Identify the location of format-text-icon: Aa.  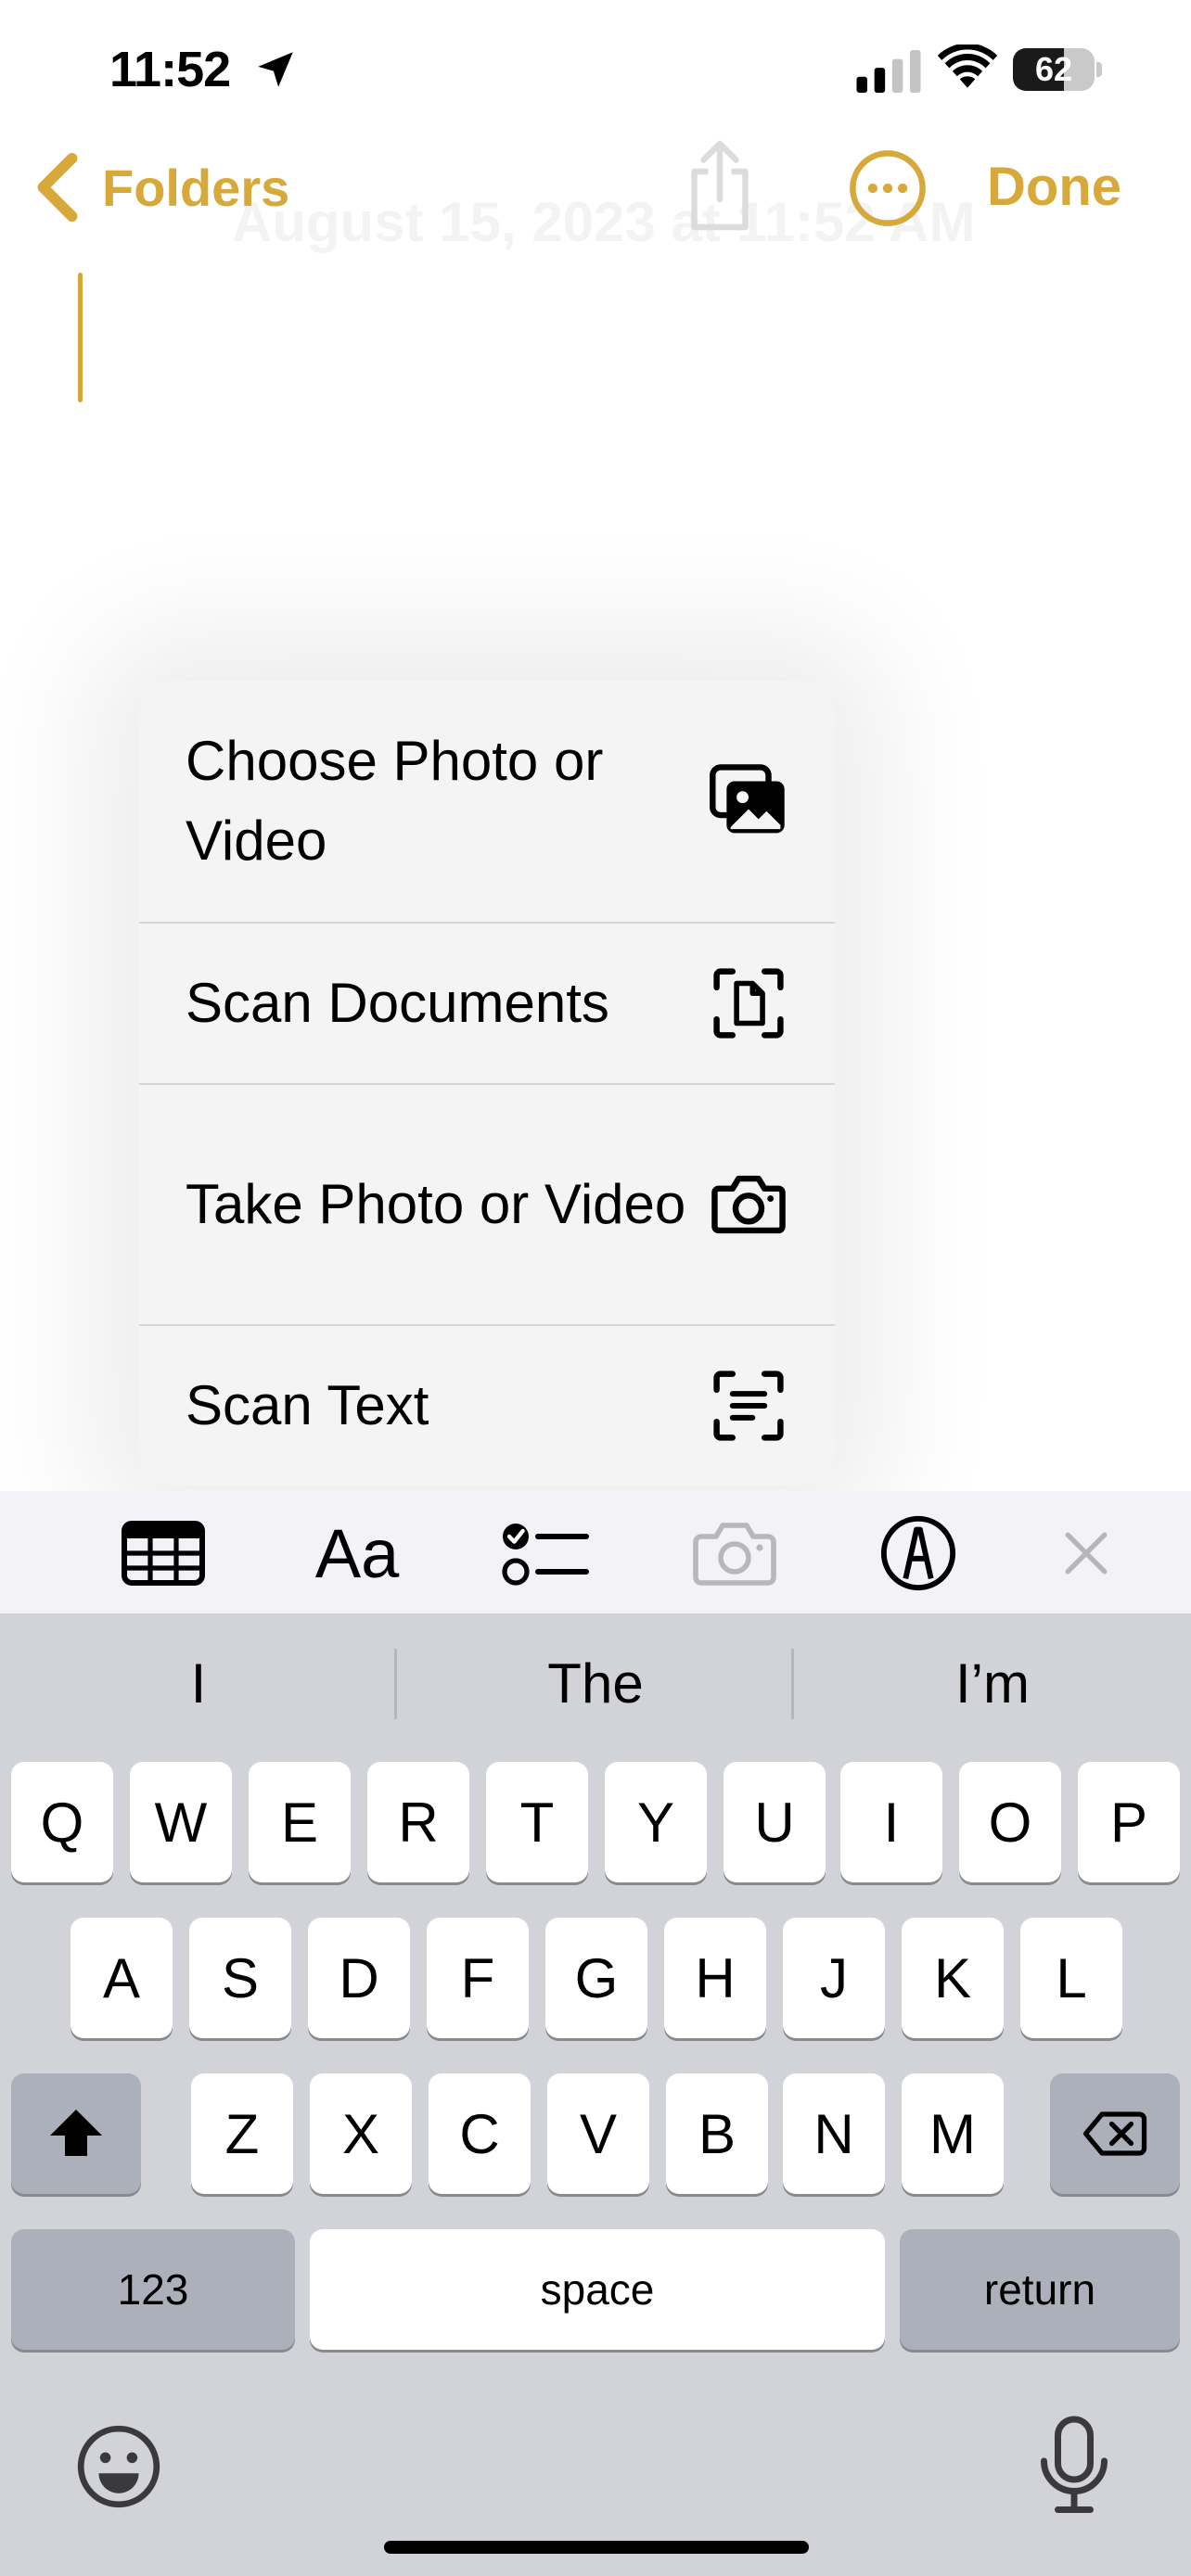
(357, 1553).